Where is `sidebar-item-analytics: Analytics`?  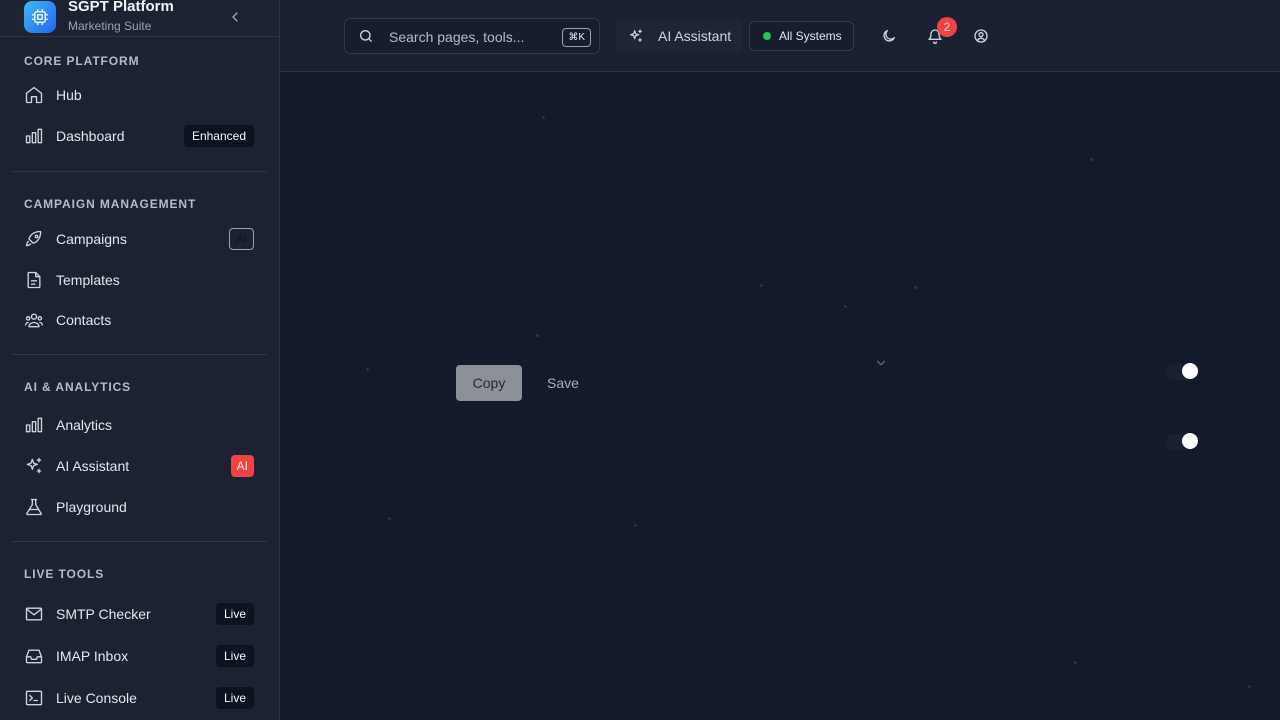 sidebar-item-analytics: Analytics is located at coordinates (139, 425).